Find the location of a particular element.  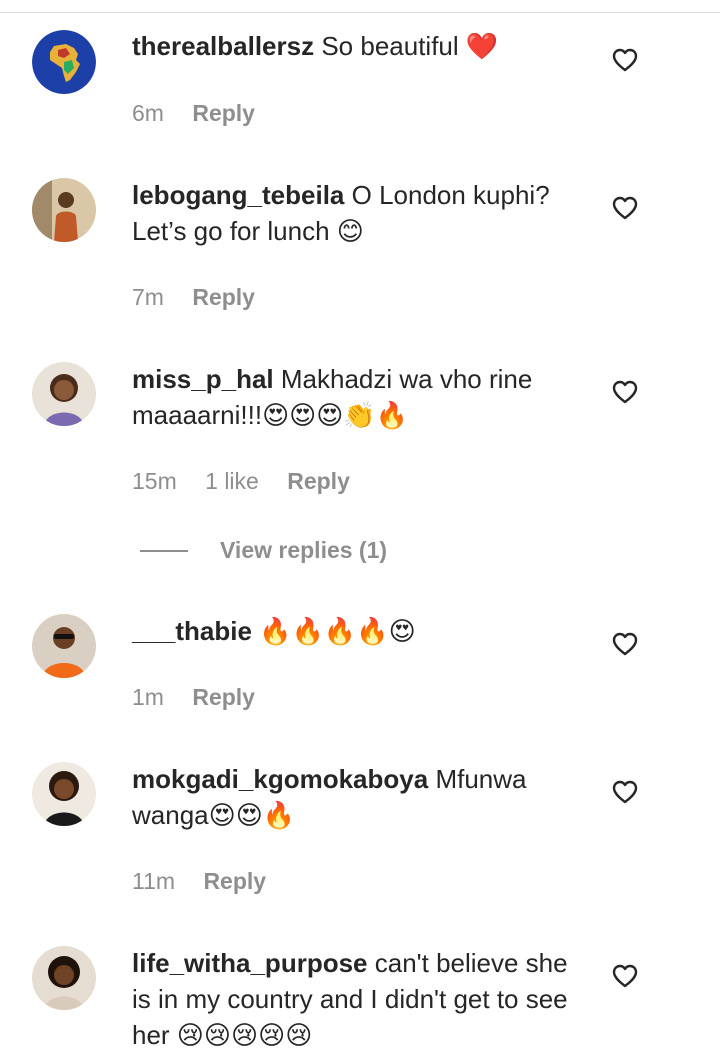

comment-text: 🔥🔥🔥🔥😍 is located at coordinates (337, 631).